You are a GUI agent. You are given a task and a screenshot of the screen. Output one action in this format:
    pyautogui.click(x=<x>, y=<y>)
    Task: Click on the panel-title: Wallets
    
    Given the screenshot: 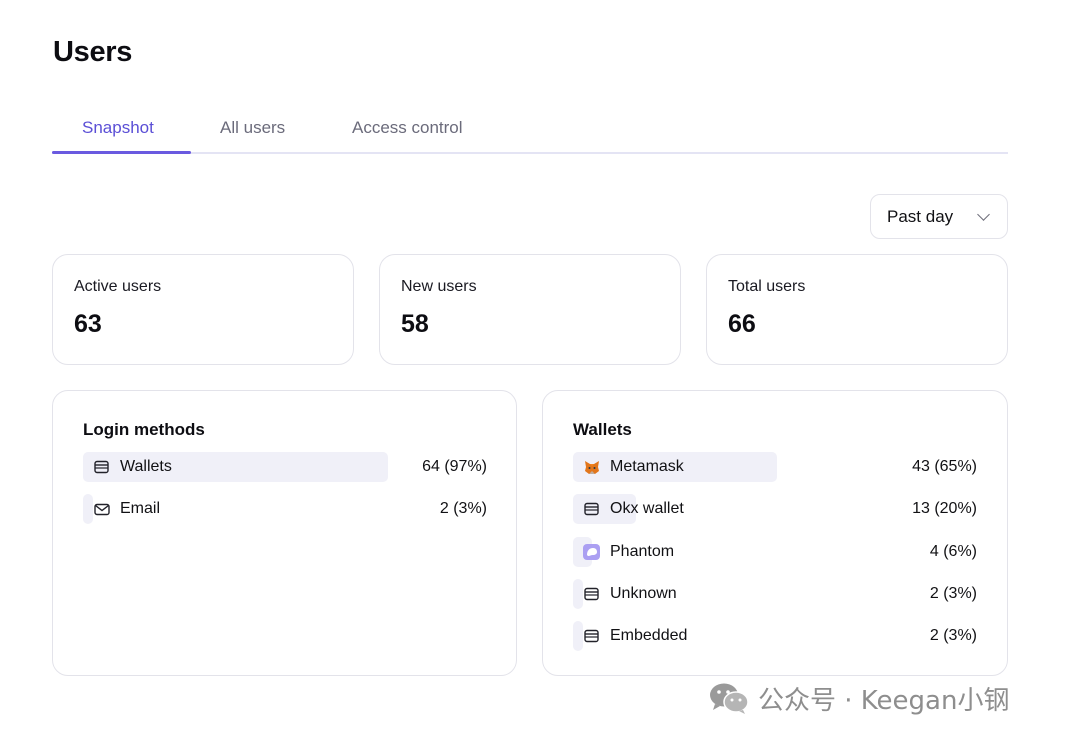 What is the action you would take?
    pyautogui.click(x=602, y=429)
    